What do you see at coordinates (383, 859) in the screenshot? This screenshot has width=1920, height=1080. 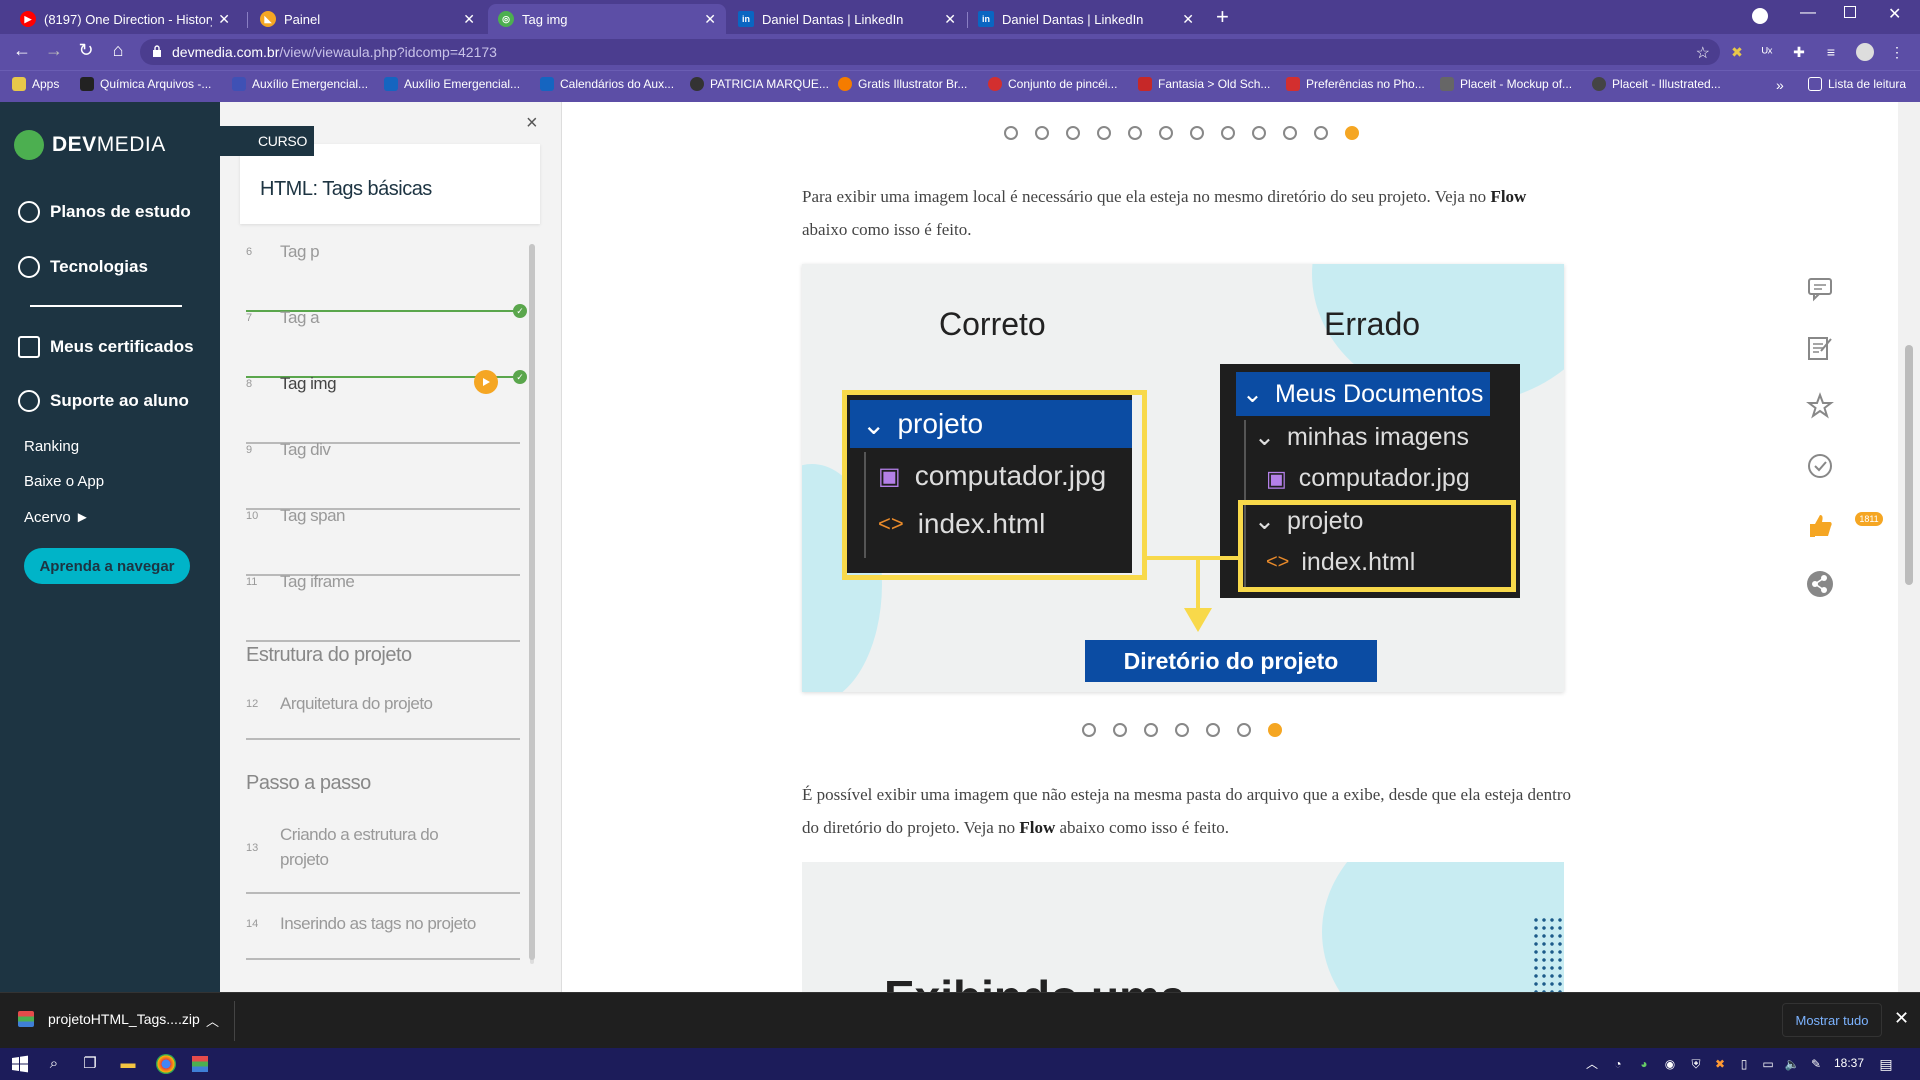 I see `lesson-item: 13 Criando a estrutura do projeto` at bounding box center [383, 859].